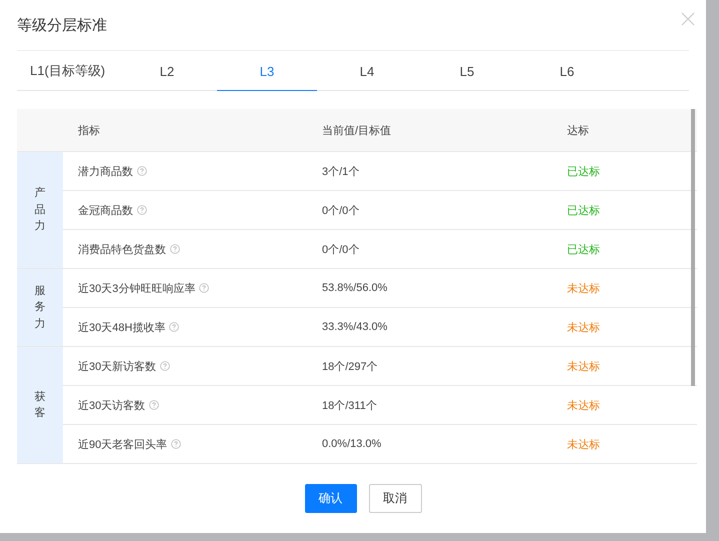 The height and width of the screenshot is (541, 719). I want to click on metric-label: 潜力商品数, so click(105, 171).